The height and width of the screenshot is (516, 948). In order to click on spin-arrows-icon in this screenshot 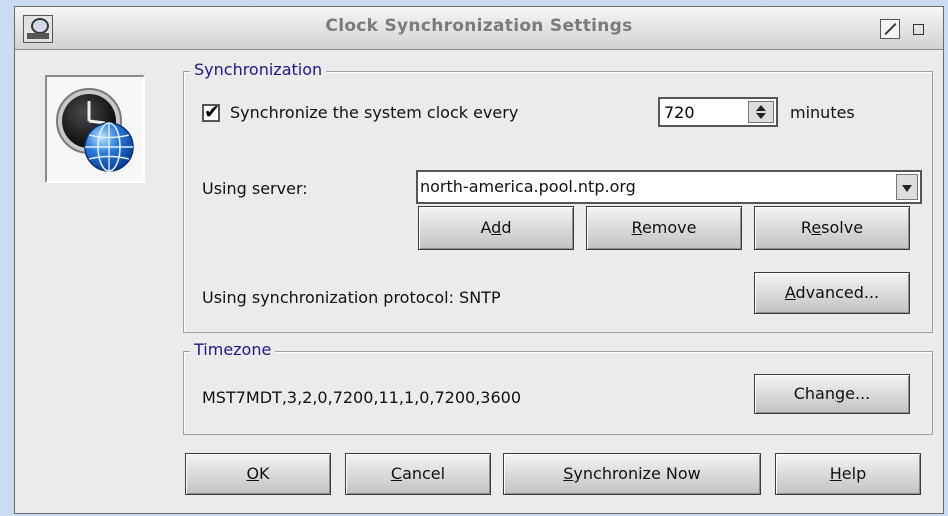, I will do `click(761, 112)`.